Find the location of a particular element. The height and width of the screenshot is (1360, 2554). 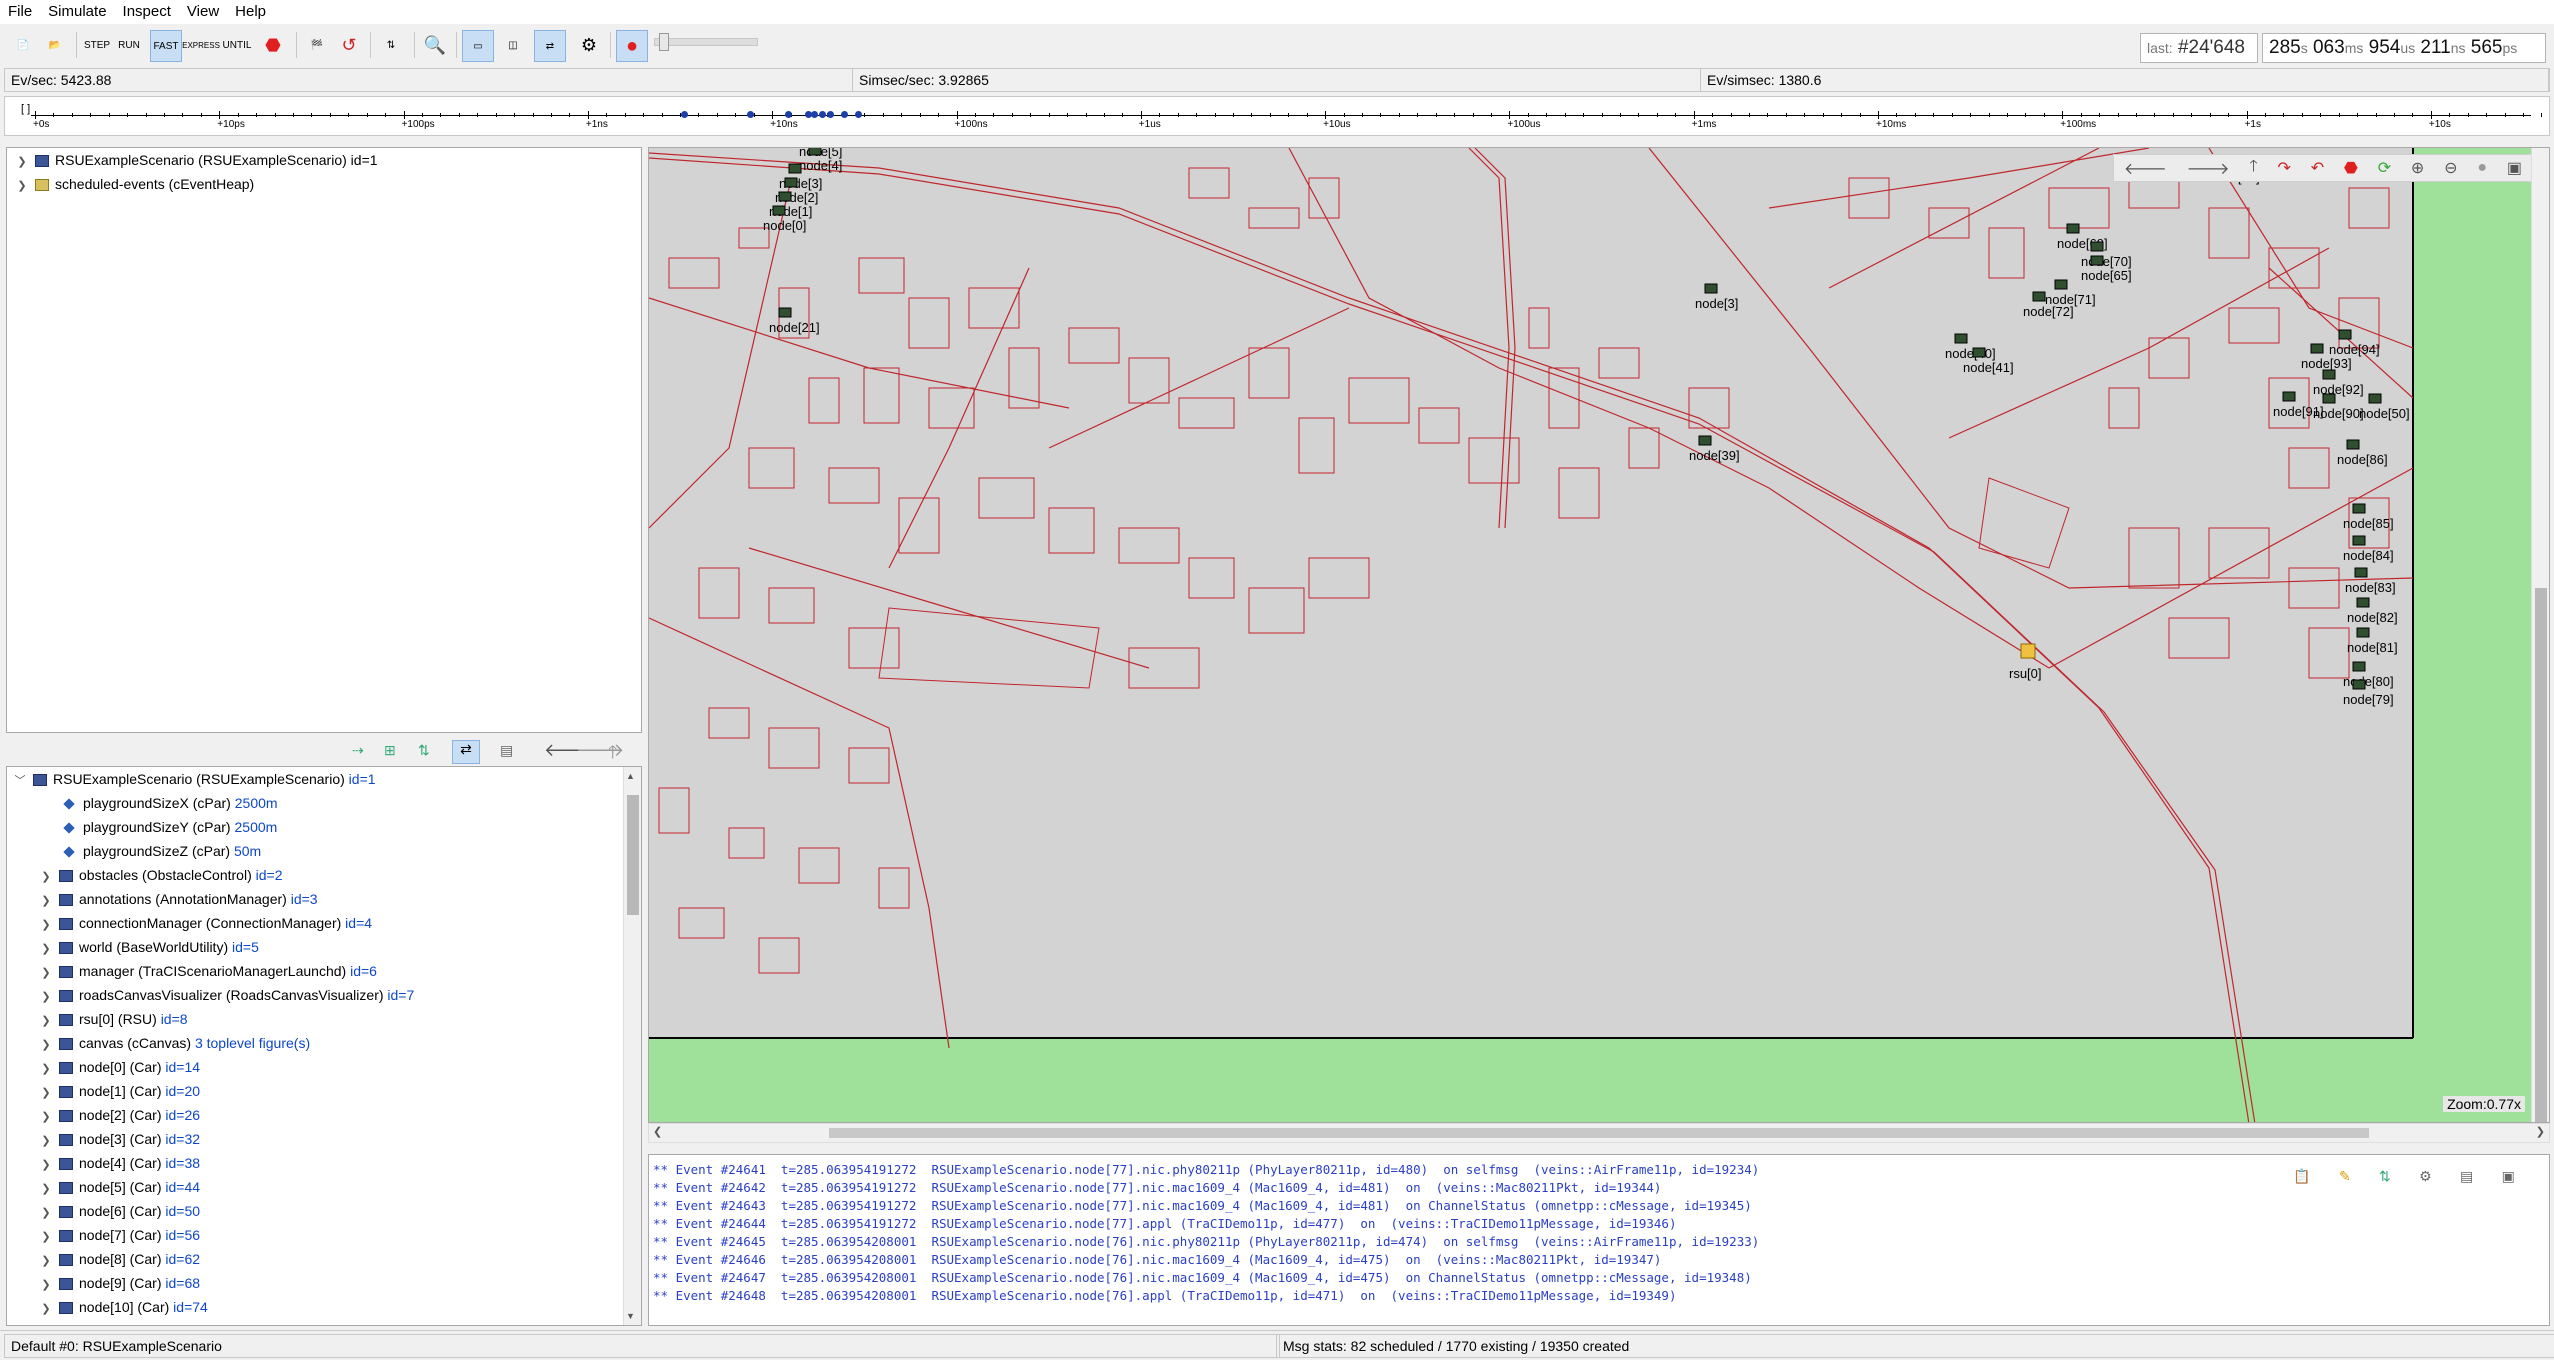

submodule-row: ❯ node[7] (Car) id=56 is located at coordinates (324, 1235).